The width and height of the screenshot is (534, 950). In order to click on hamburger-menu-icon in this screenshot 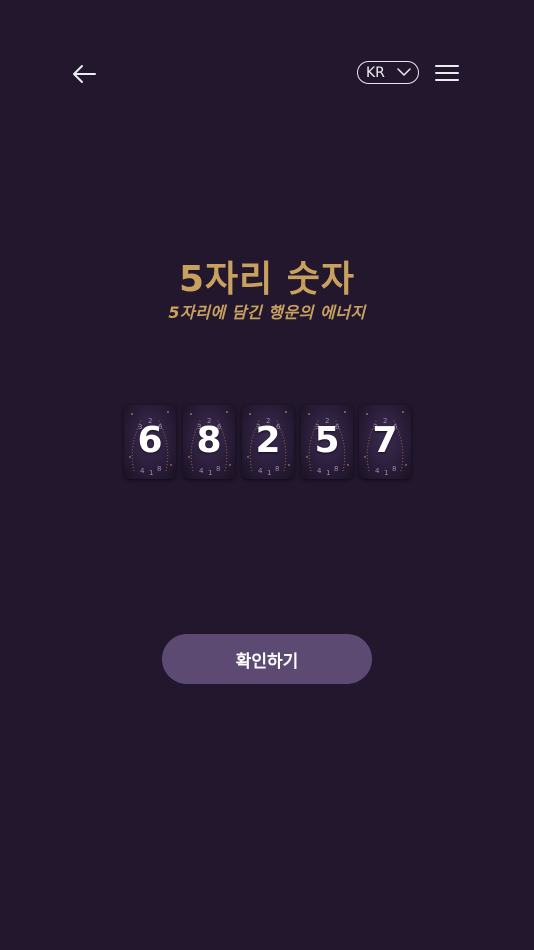, I will do `click(447, 73)`.